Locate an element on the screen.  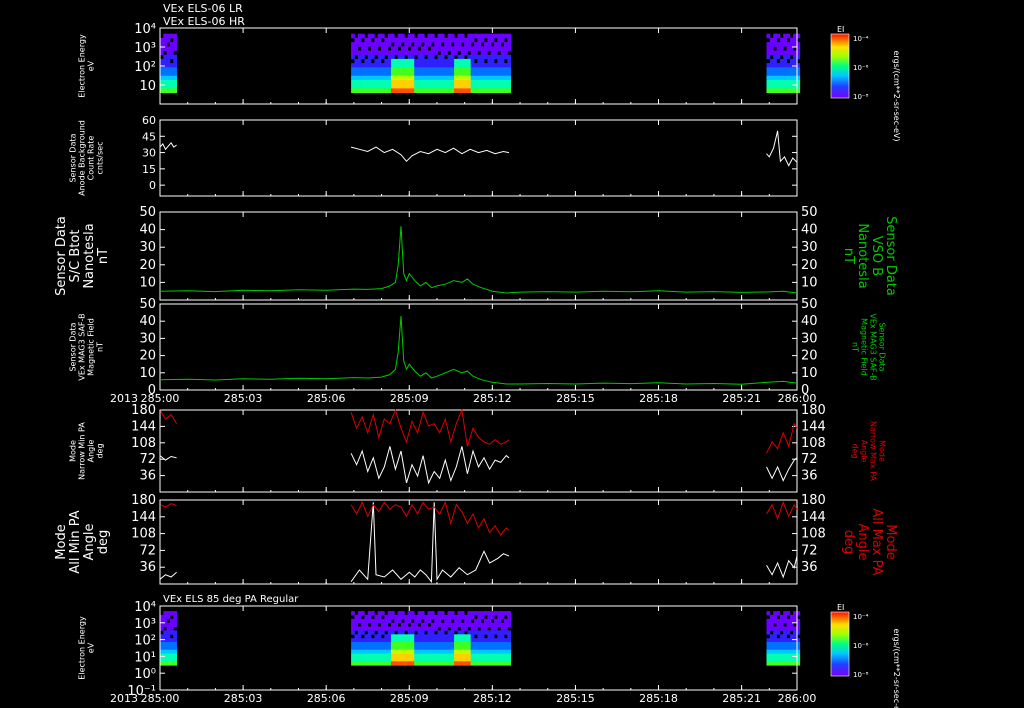
y-tick-label: 36 is located at coordinates (147, 567).